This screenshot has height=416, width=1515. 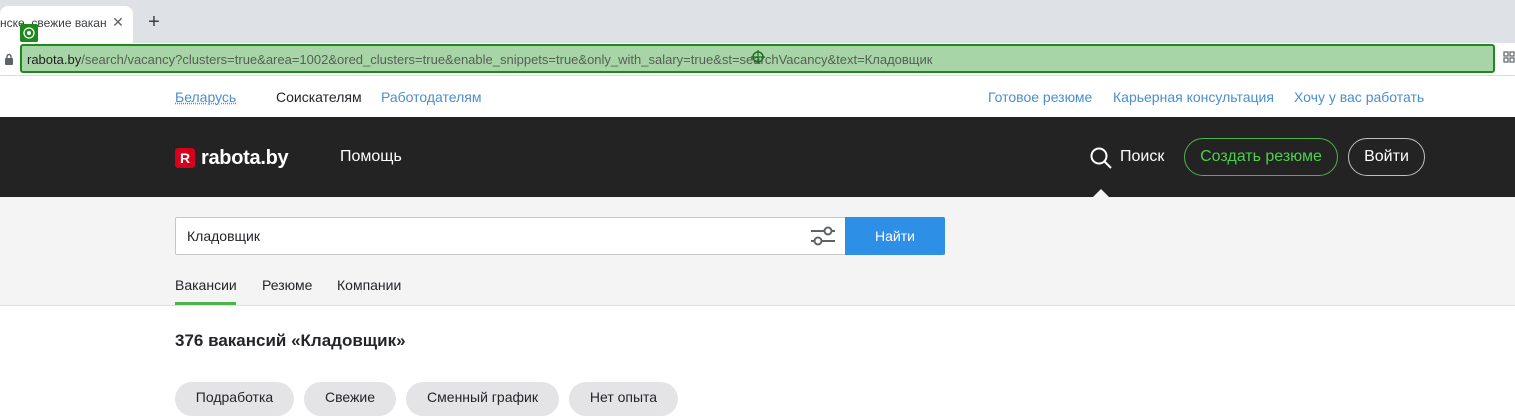 I want to click on want-work-link: Хочу у вас работать, so click(x=1359, y=97).